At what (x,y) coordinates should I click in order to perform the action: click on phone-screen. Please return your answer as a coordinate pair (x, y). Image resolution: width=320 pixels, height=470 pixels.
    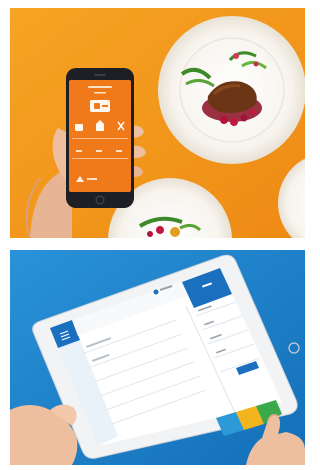
    Looking at the image, I should click on (100, 136).